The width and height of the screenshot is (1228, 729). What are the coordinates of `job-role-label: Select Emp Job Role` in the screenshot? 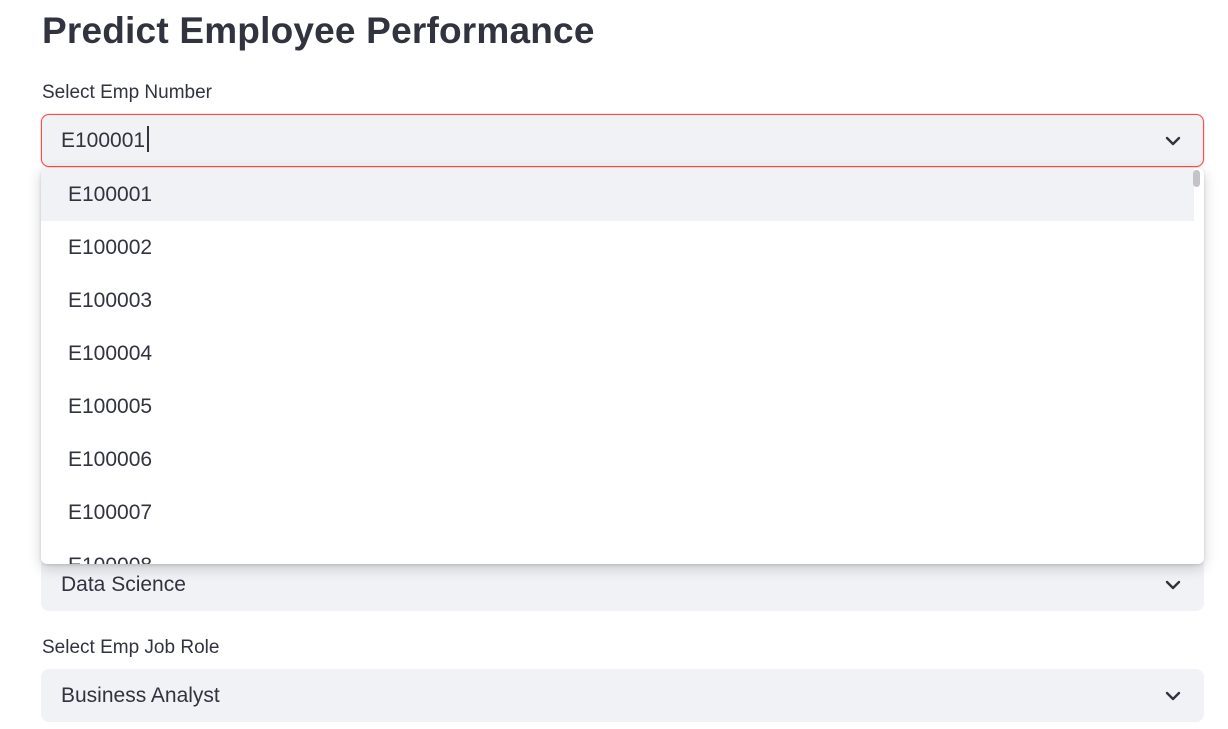 It's located at (131, 647).